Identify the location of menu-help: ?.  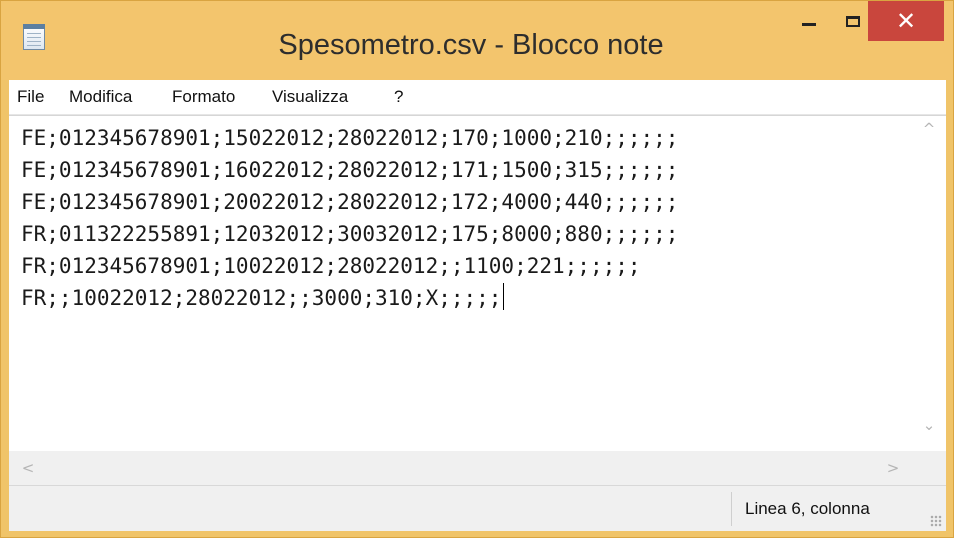
(398, 97).